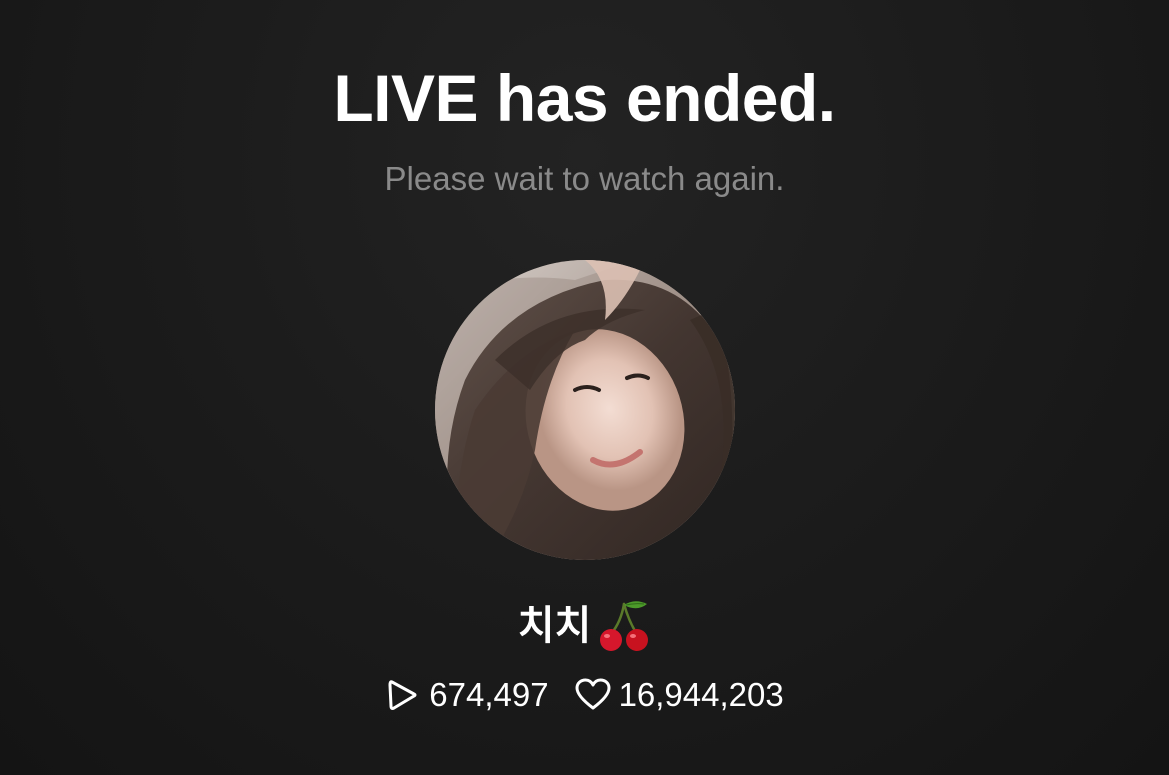 This screenshot has height=775, width=1169. I want to click on likes-stat: 16,944,203, so click(679, 695).